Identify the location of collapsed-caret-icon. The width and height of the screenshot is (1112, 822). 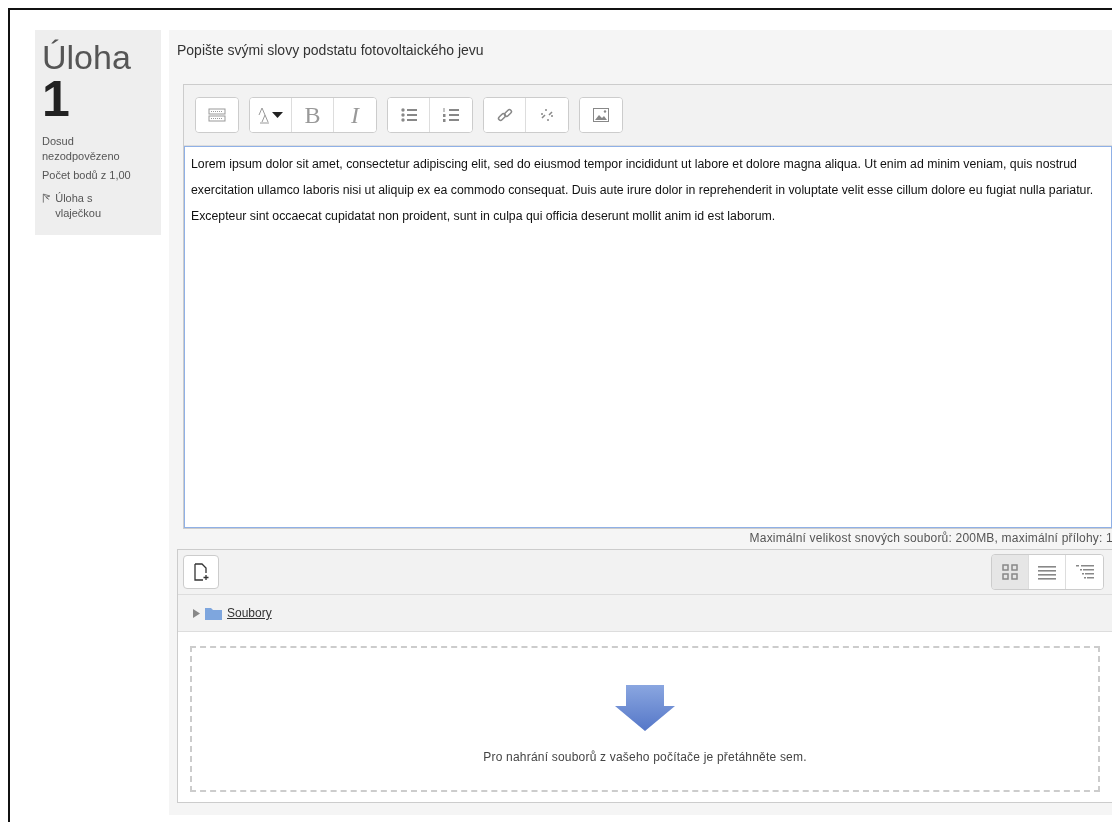
(196, 613).